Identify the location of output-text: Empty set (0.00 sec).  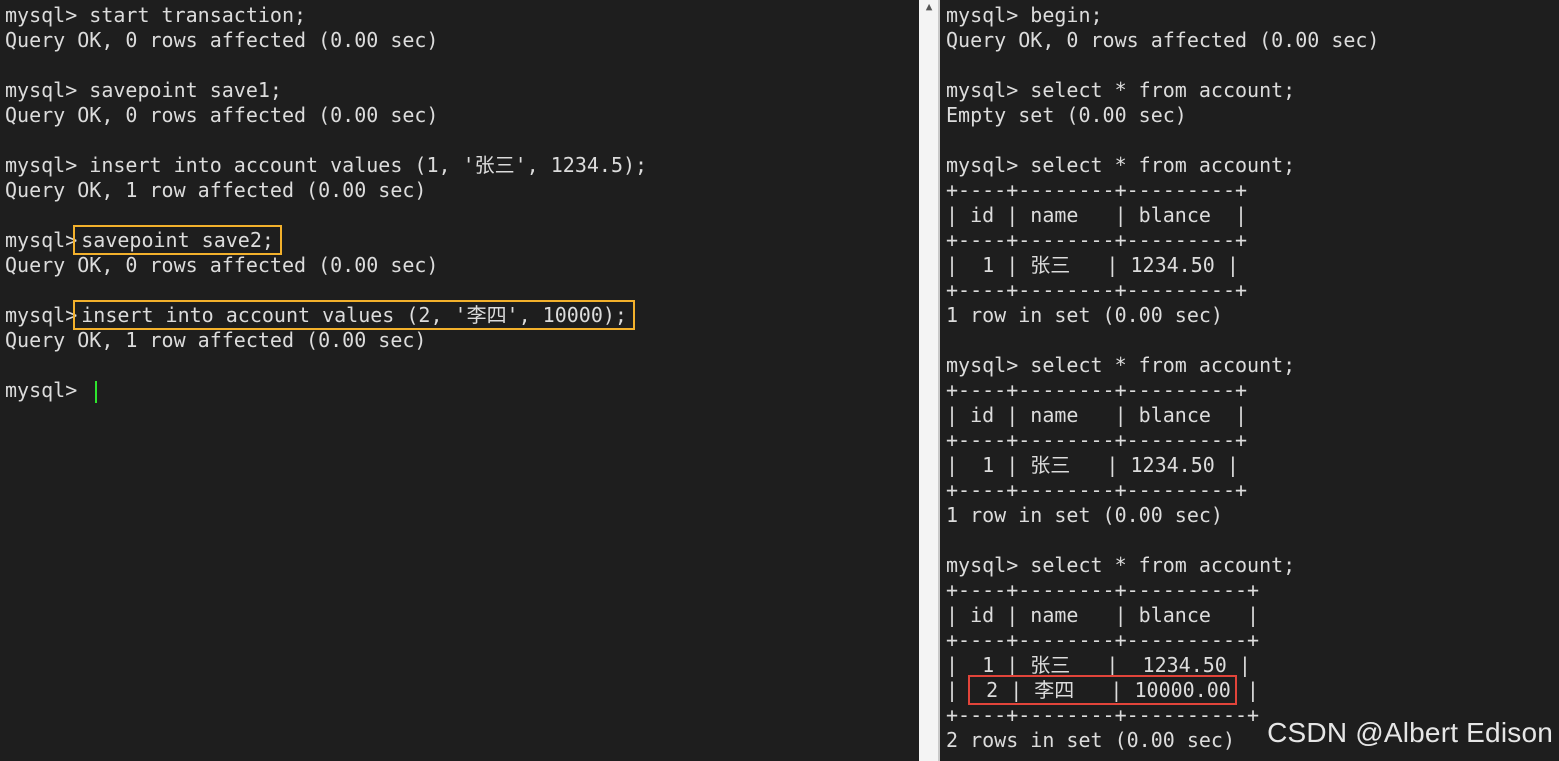
(1066, 115).